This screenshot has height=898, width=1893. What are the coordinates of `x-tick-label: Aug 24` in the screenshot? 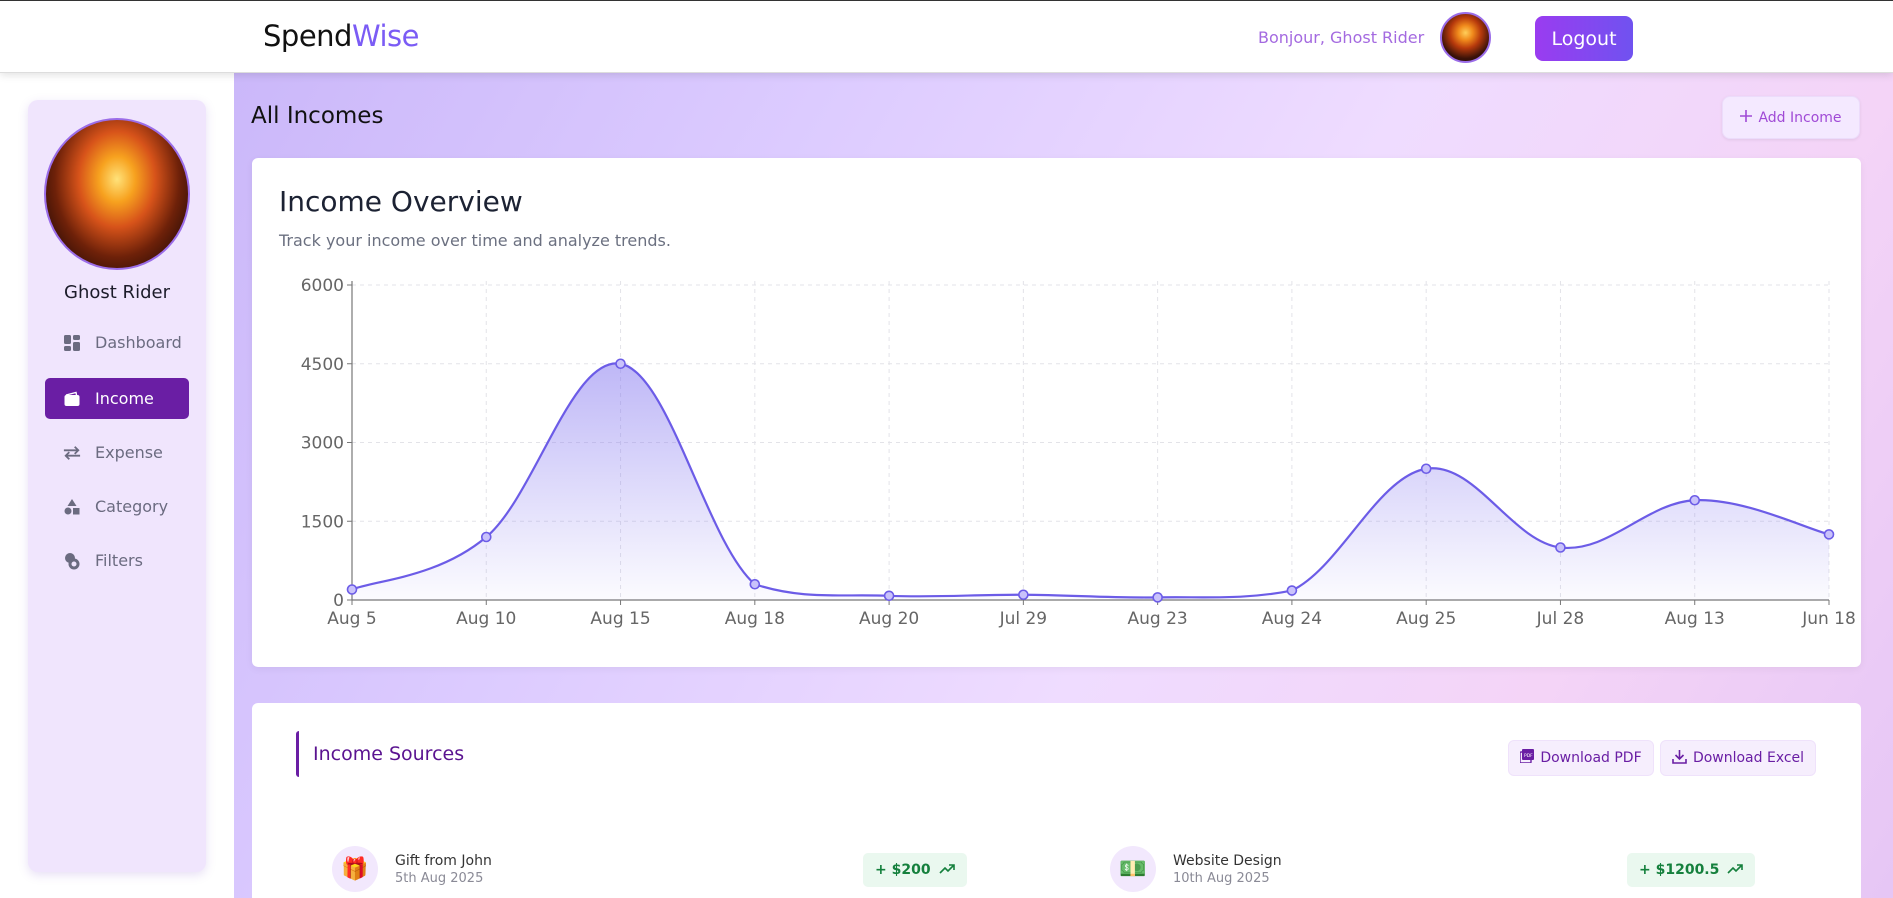 It's located at (1292, 619).